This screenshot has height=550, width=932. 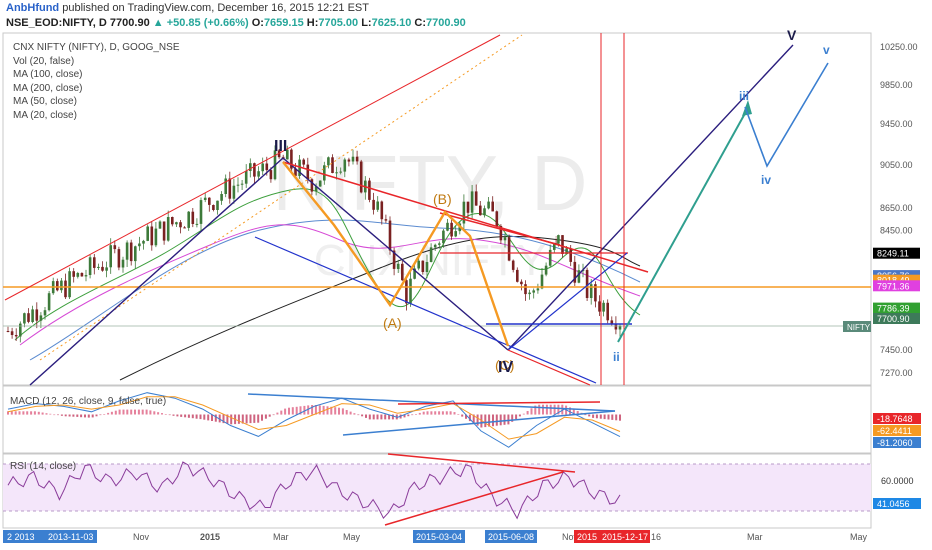 What do you see at coordinates (766, 180) in the screenshot?
I see `wave-label-iv-minor: iv` at bounding box center [766, 180].